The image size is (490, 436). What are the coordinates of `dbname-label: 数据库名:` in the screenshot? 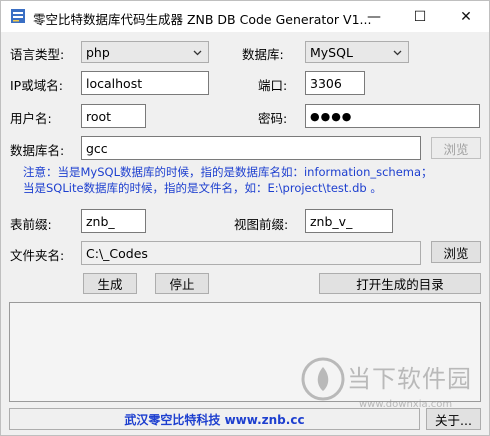 It's located at (37, 150).